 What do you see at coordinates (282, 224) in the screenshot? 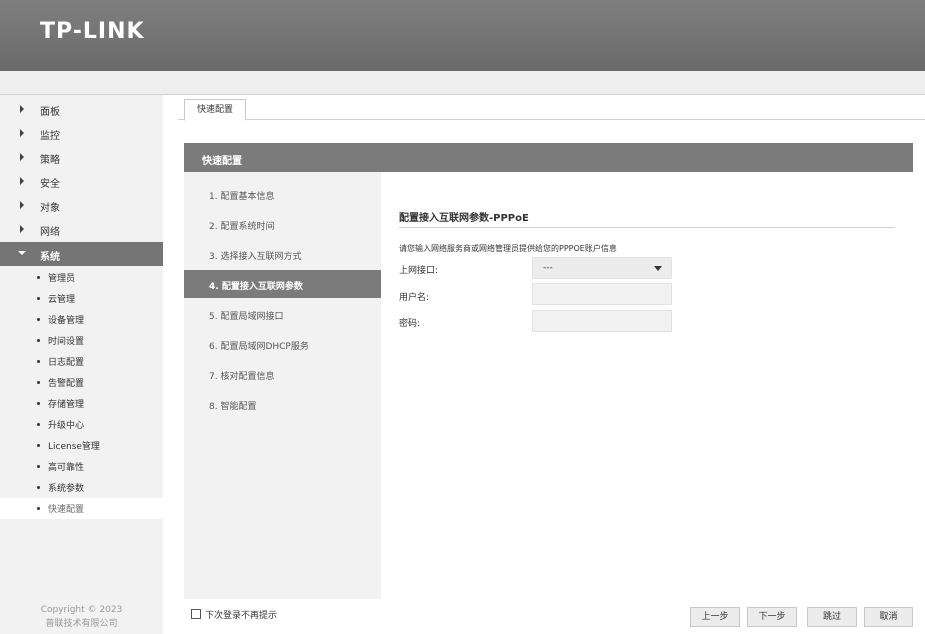
I see `wizard-step: 2. 配置系统时间` at bounding box center [282, 224].